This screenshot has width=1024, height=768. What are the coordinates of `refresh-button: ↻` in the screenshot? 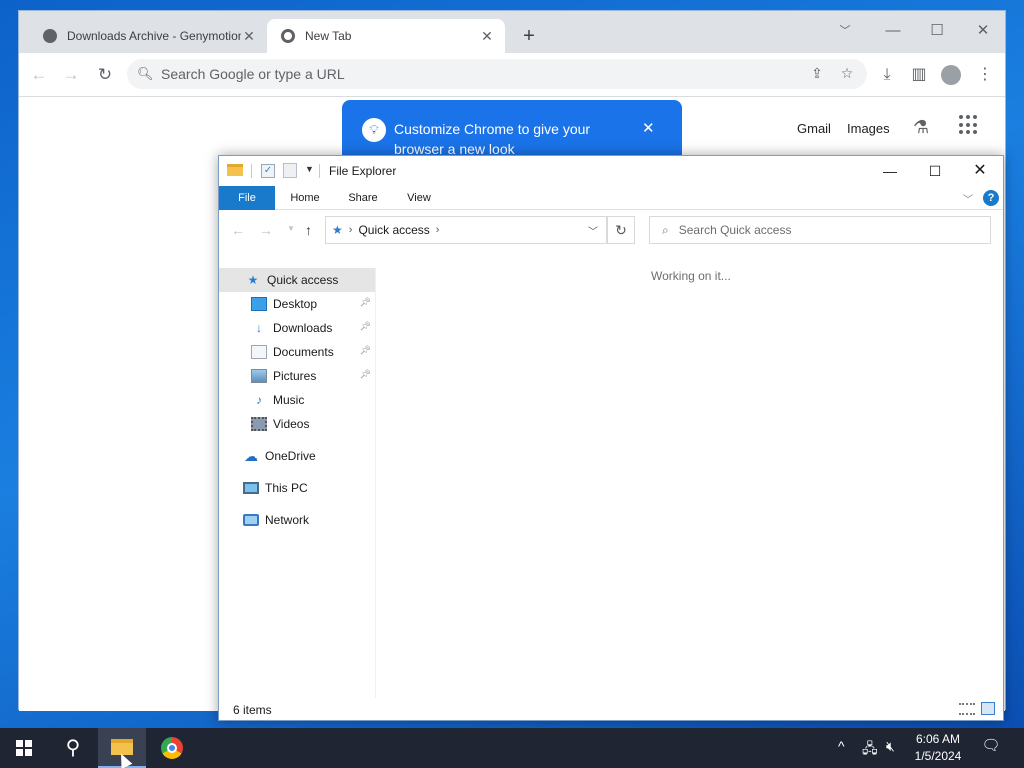 It's located at (621, 230).